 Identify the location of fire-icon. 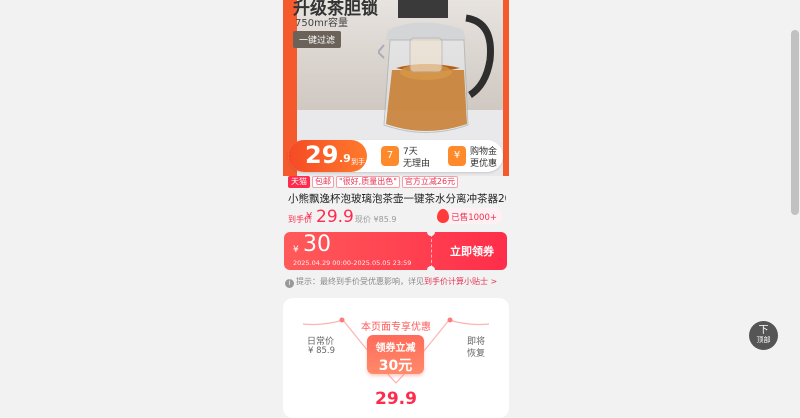
(443, 216).